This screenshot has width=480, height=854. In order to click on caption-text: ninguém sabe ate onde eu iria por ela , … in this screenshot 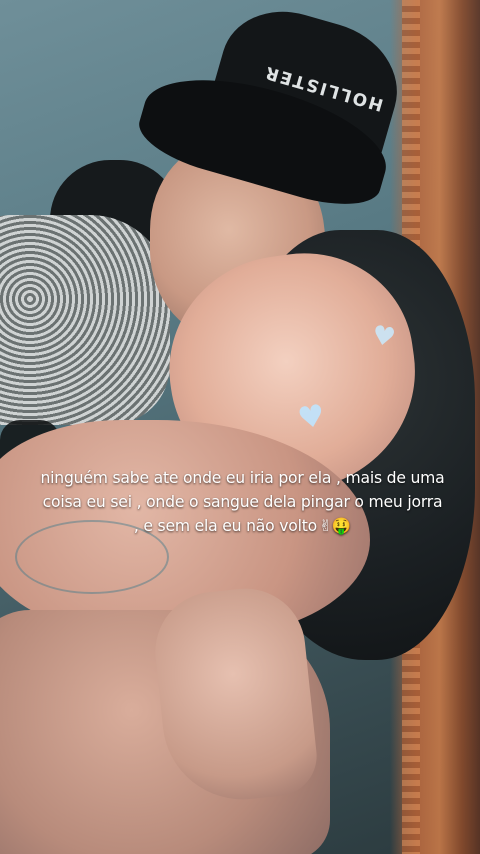, I will do `click(242, 502)`.